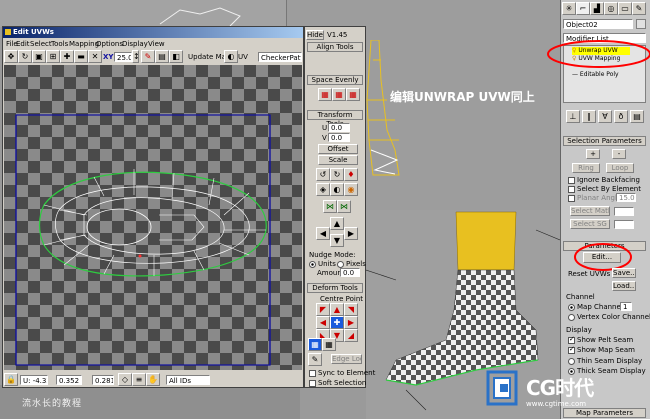  Describe the element at coordinates (597, 8) in the screenshot. I see `hierarchy-tab-icon: ▟` at that location.